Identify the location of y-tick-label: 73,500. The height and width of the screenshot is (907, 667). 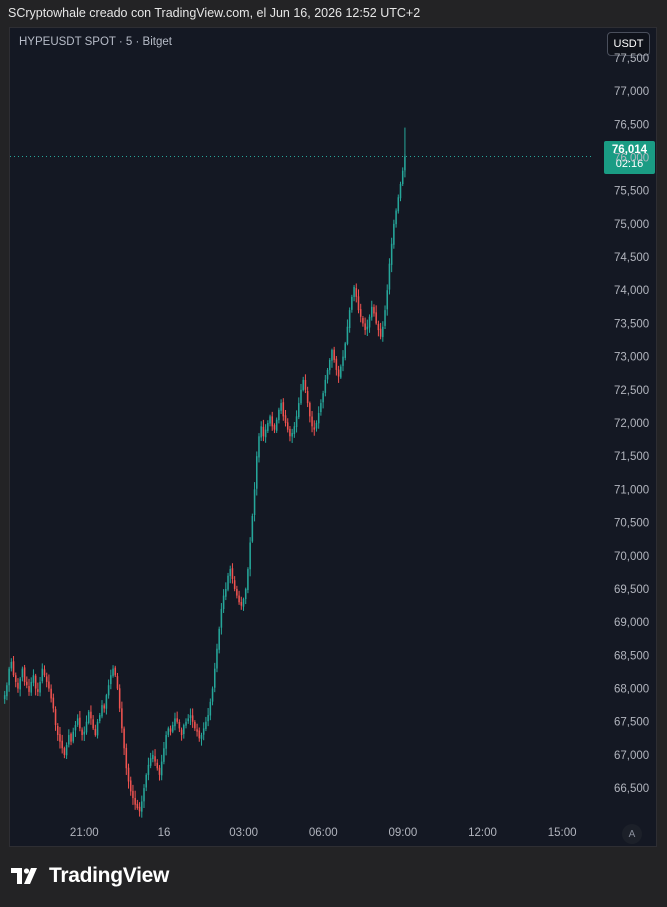
(631, 324).